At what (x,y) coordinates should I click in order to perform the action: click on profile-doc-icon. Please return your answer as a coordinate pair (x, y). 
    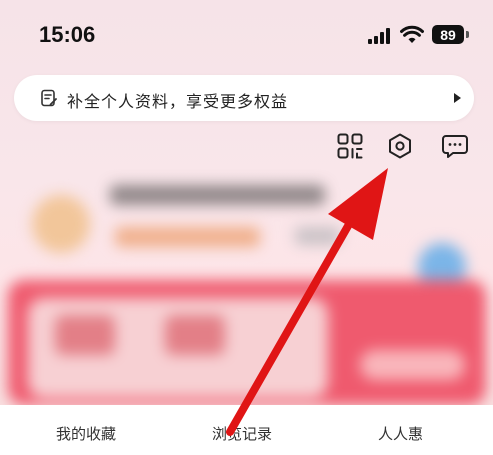
    Looking at the image, I should click on (49, 98).